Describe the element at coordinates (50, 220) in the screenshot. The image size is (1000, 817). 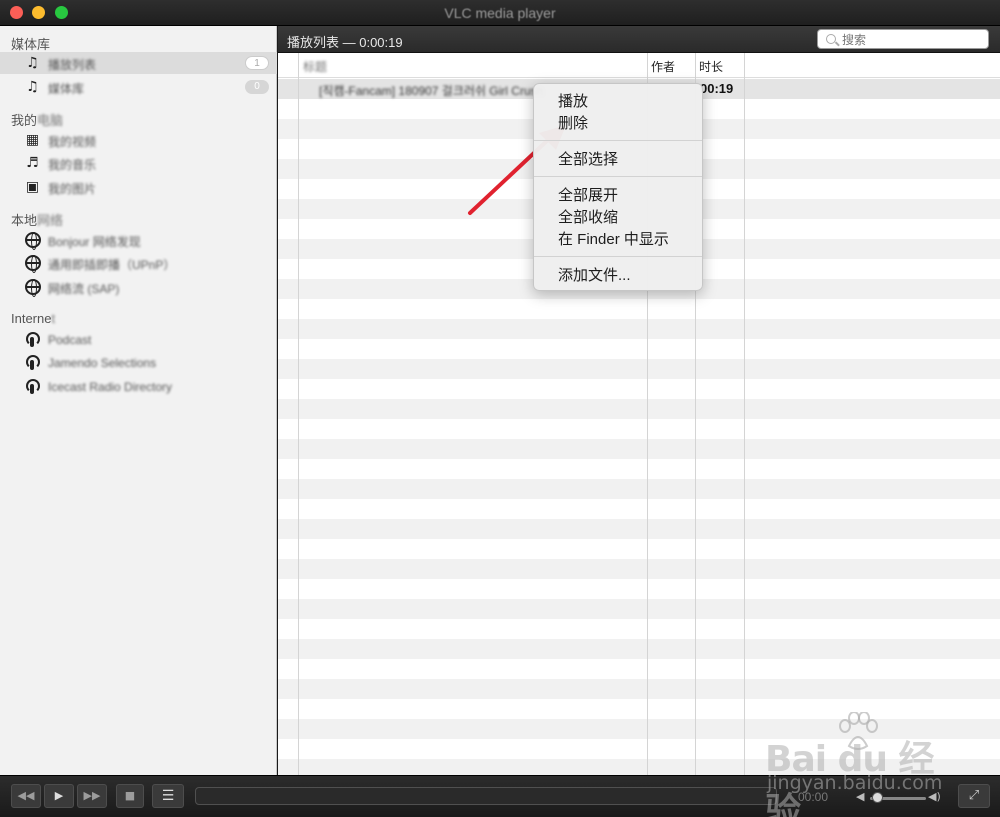
I see `section-local-network-label-rest: 网络` at that location.